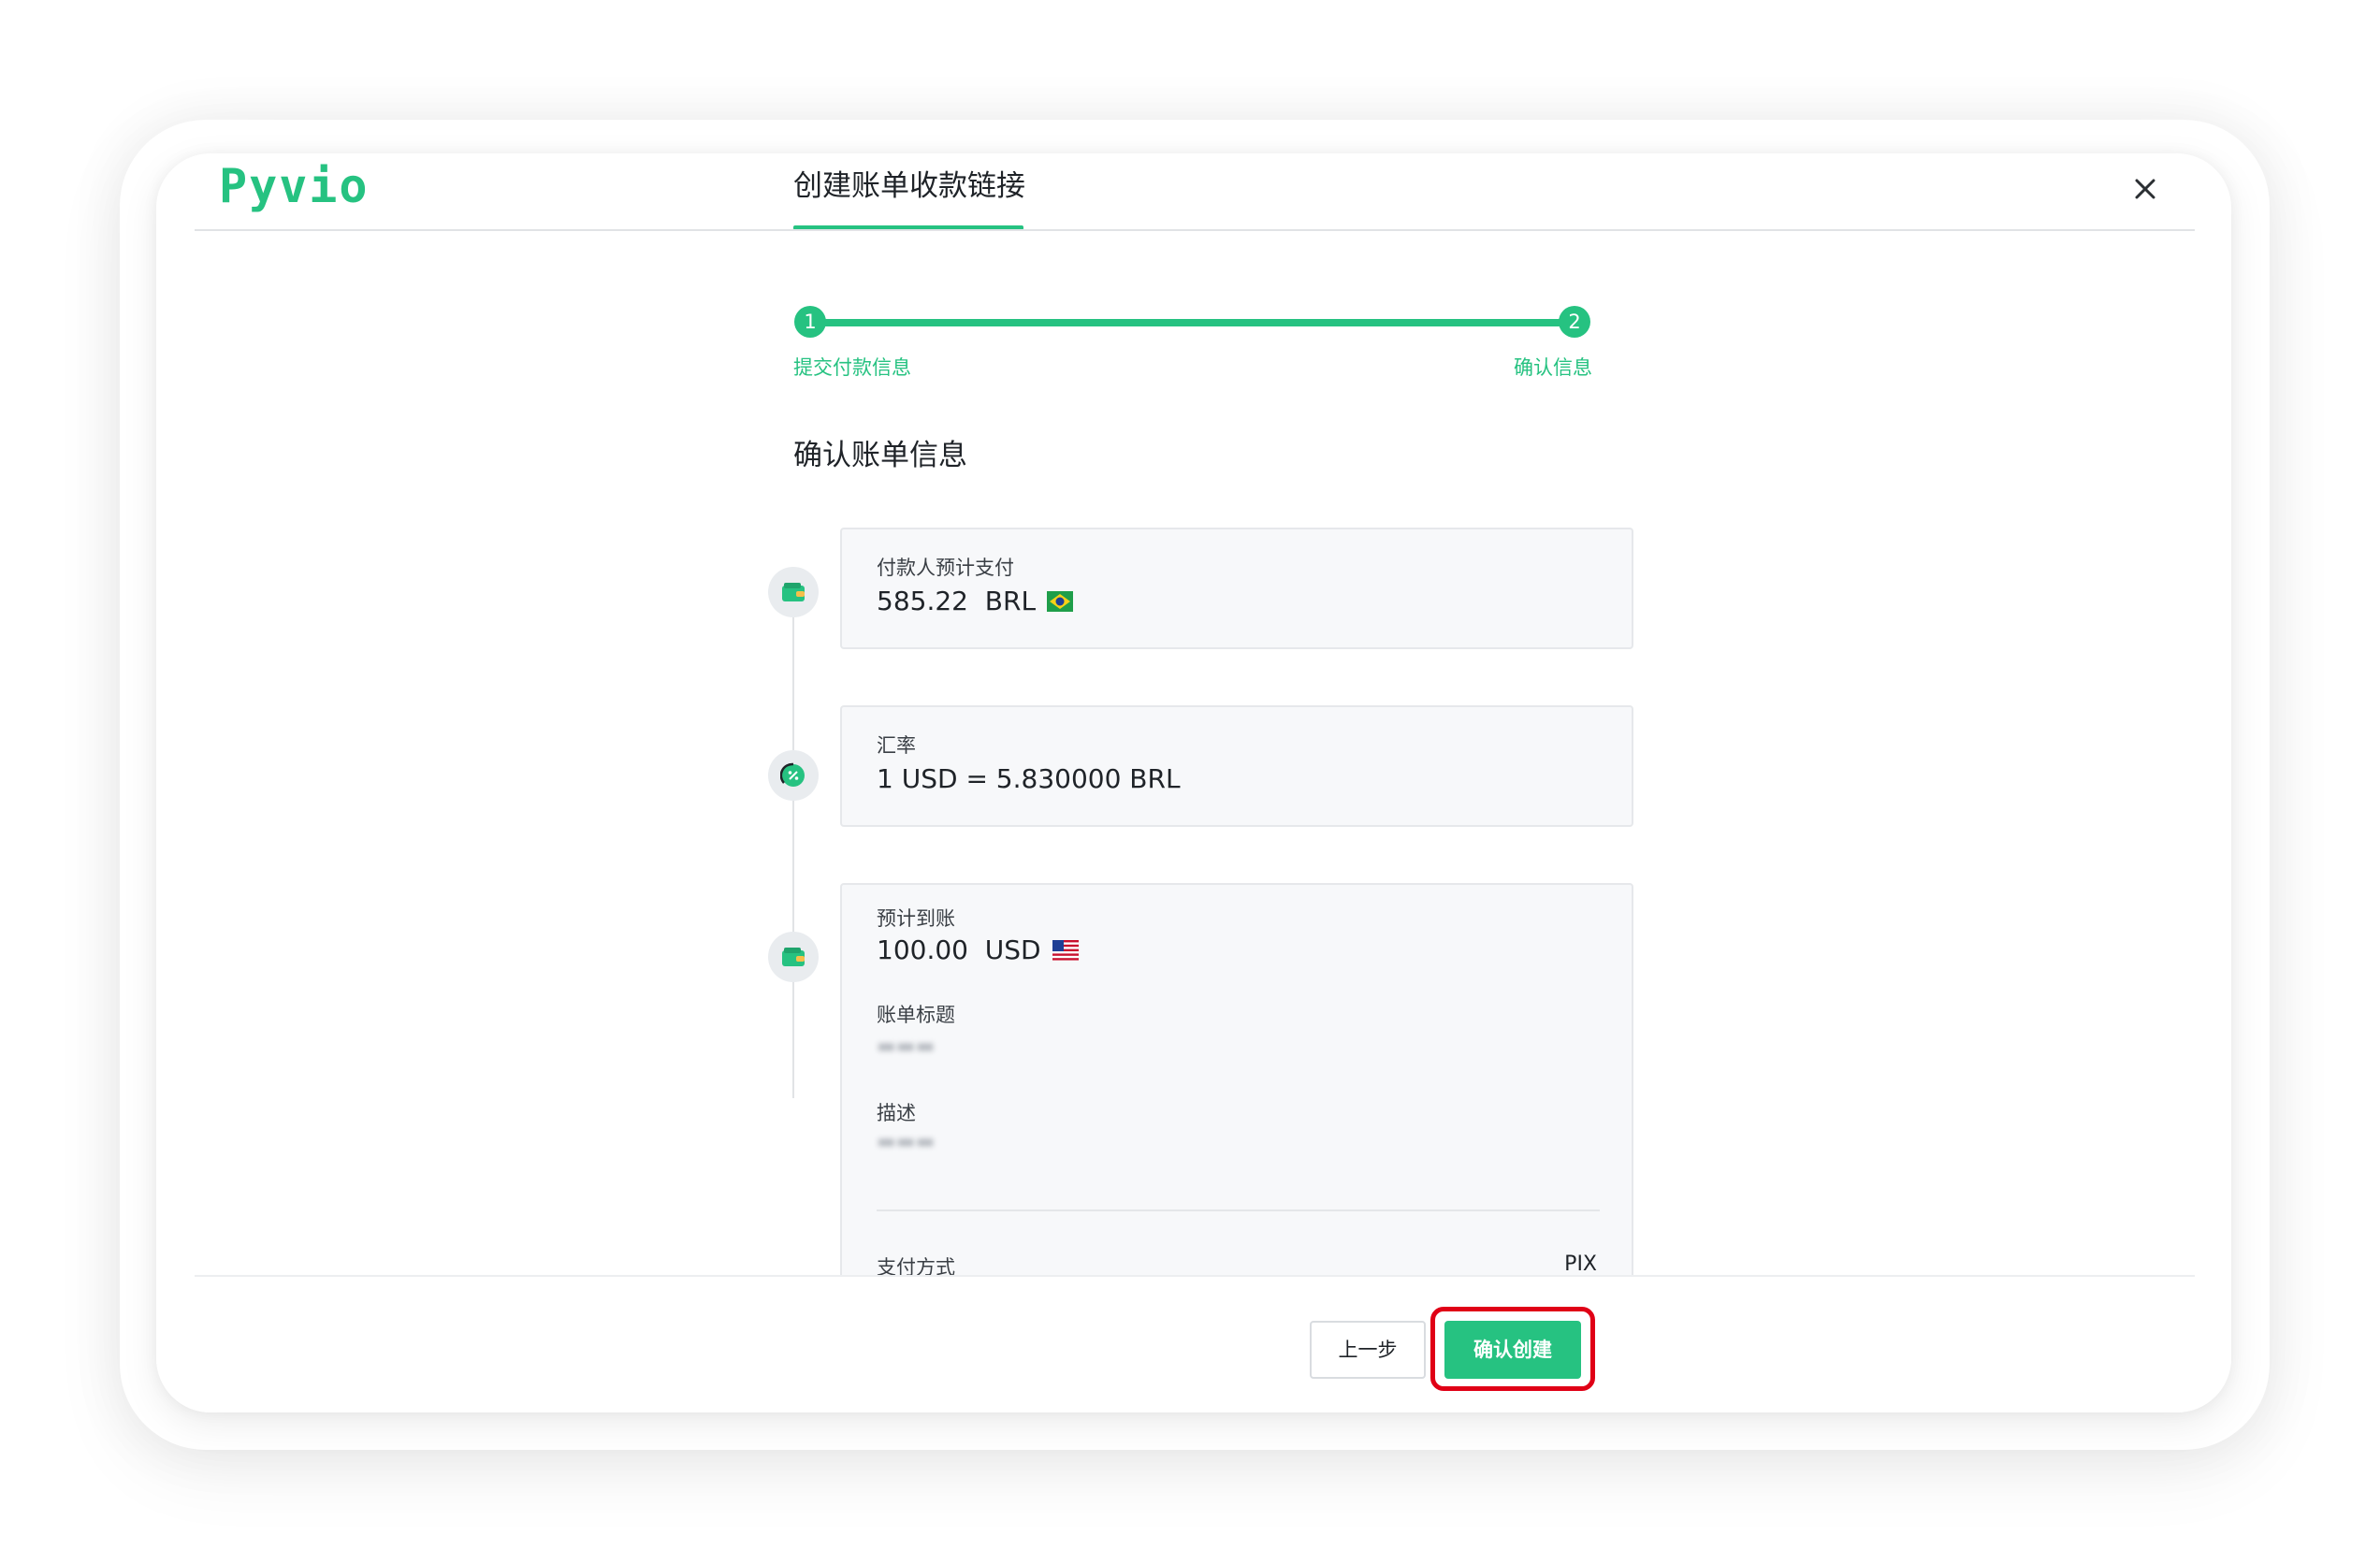 The width and height of the screenshot is (2380, 1564). What do you see at coordinates (810, 322) in the screenshot?
I see `step-1-dot: 1` at bounding box center [810, 322].